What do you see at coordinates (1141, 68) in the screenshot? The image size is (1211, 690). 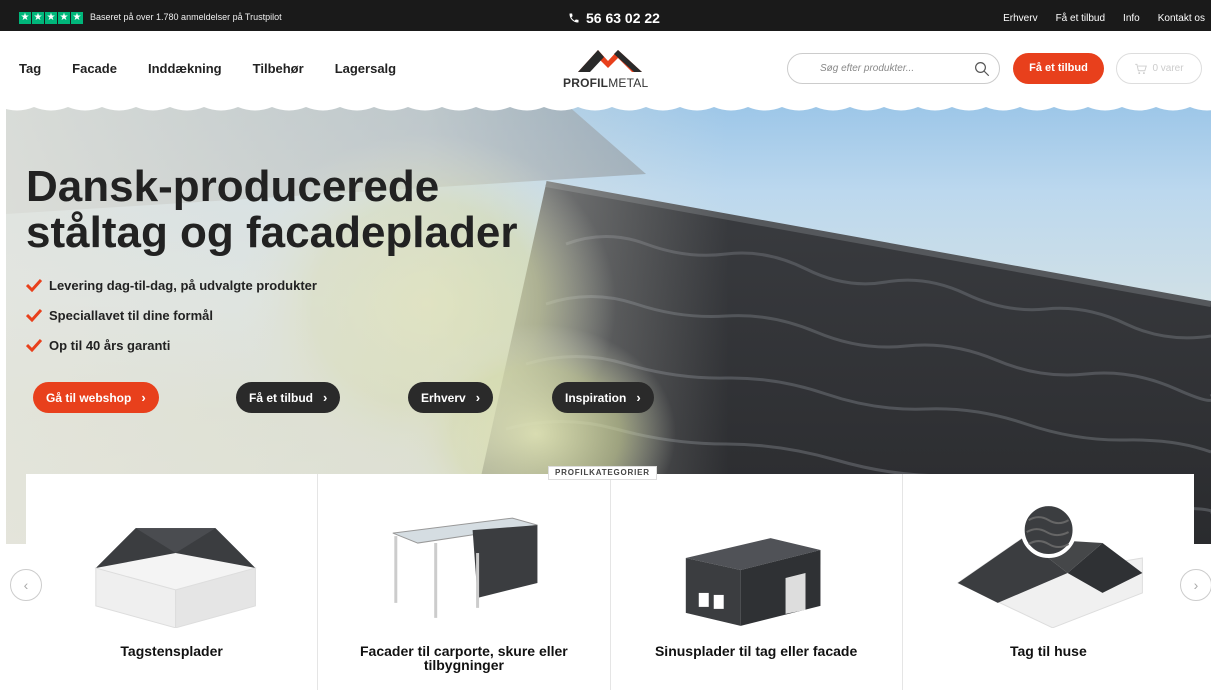 I see `cart-icon` at bounding box center [1141, 68].